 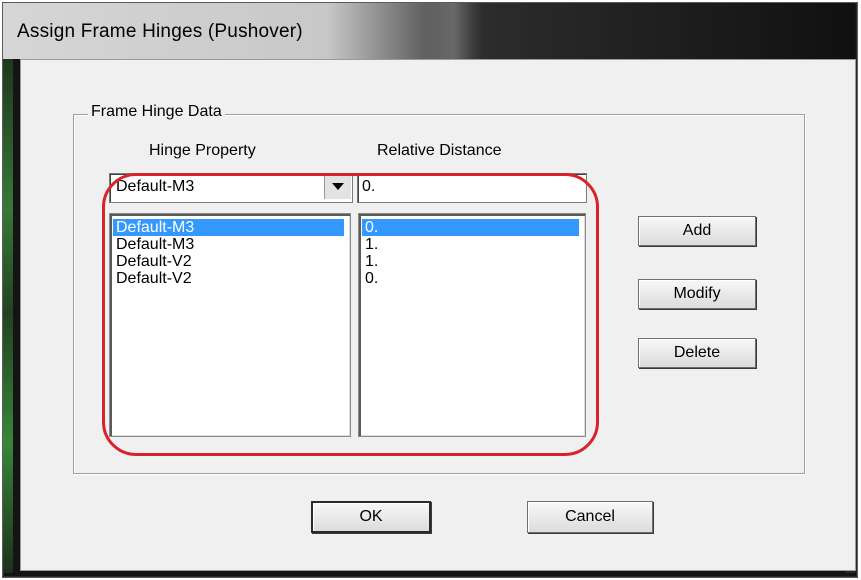 What do you see at coordinates (472, 325) in the screenshot?
I see `relative-distance-list: 0. 1. 1. 0.` at bounding box center [472, 325].